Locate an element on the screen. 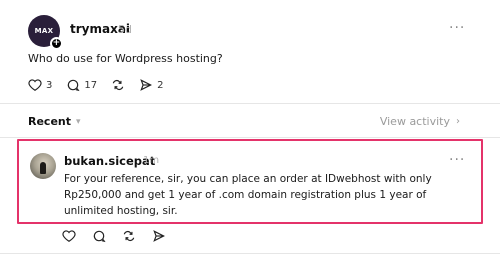 This screenshot has height=263, width=500. comment-button: 17 is located at coordinates (81, 85).